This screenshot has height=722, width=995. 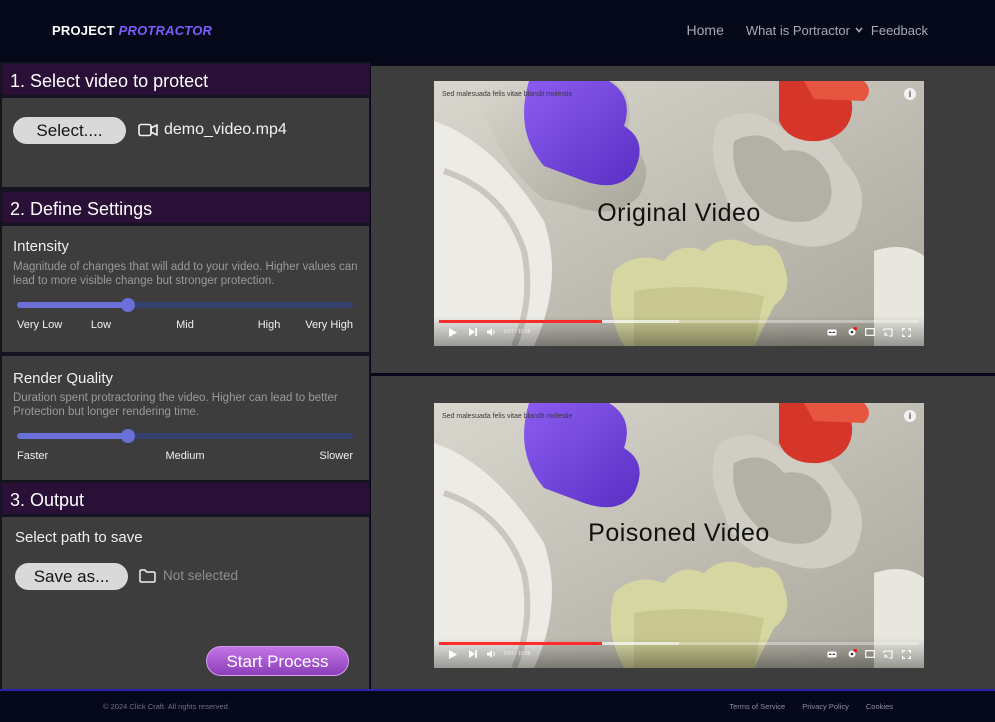 I want to click on section-settings-header: 2. Define Settings, so click(x=185, y=208).